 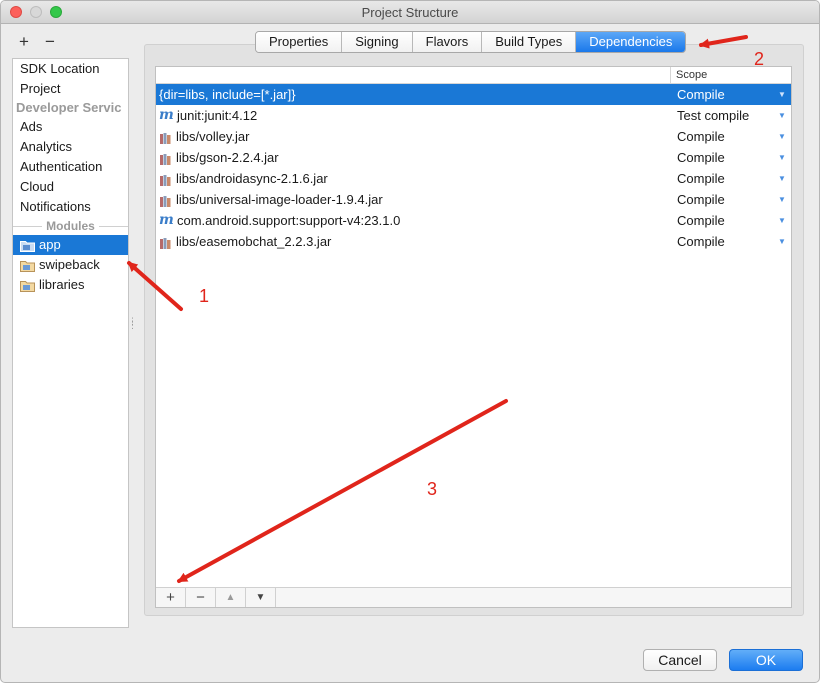 What do you see at coordinates (227, 94) in the screenshot?
I see `dependency-name: {dir=libs, include=[*.jar]}` at bounding box center [227, 94].